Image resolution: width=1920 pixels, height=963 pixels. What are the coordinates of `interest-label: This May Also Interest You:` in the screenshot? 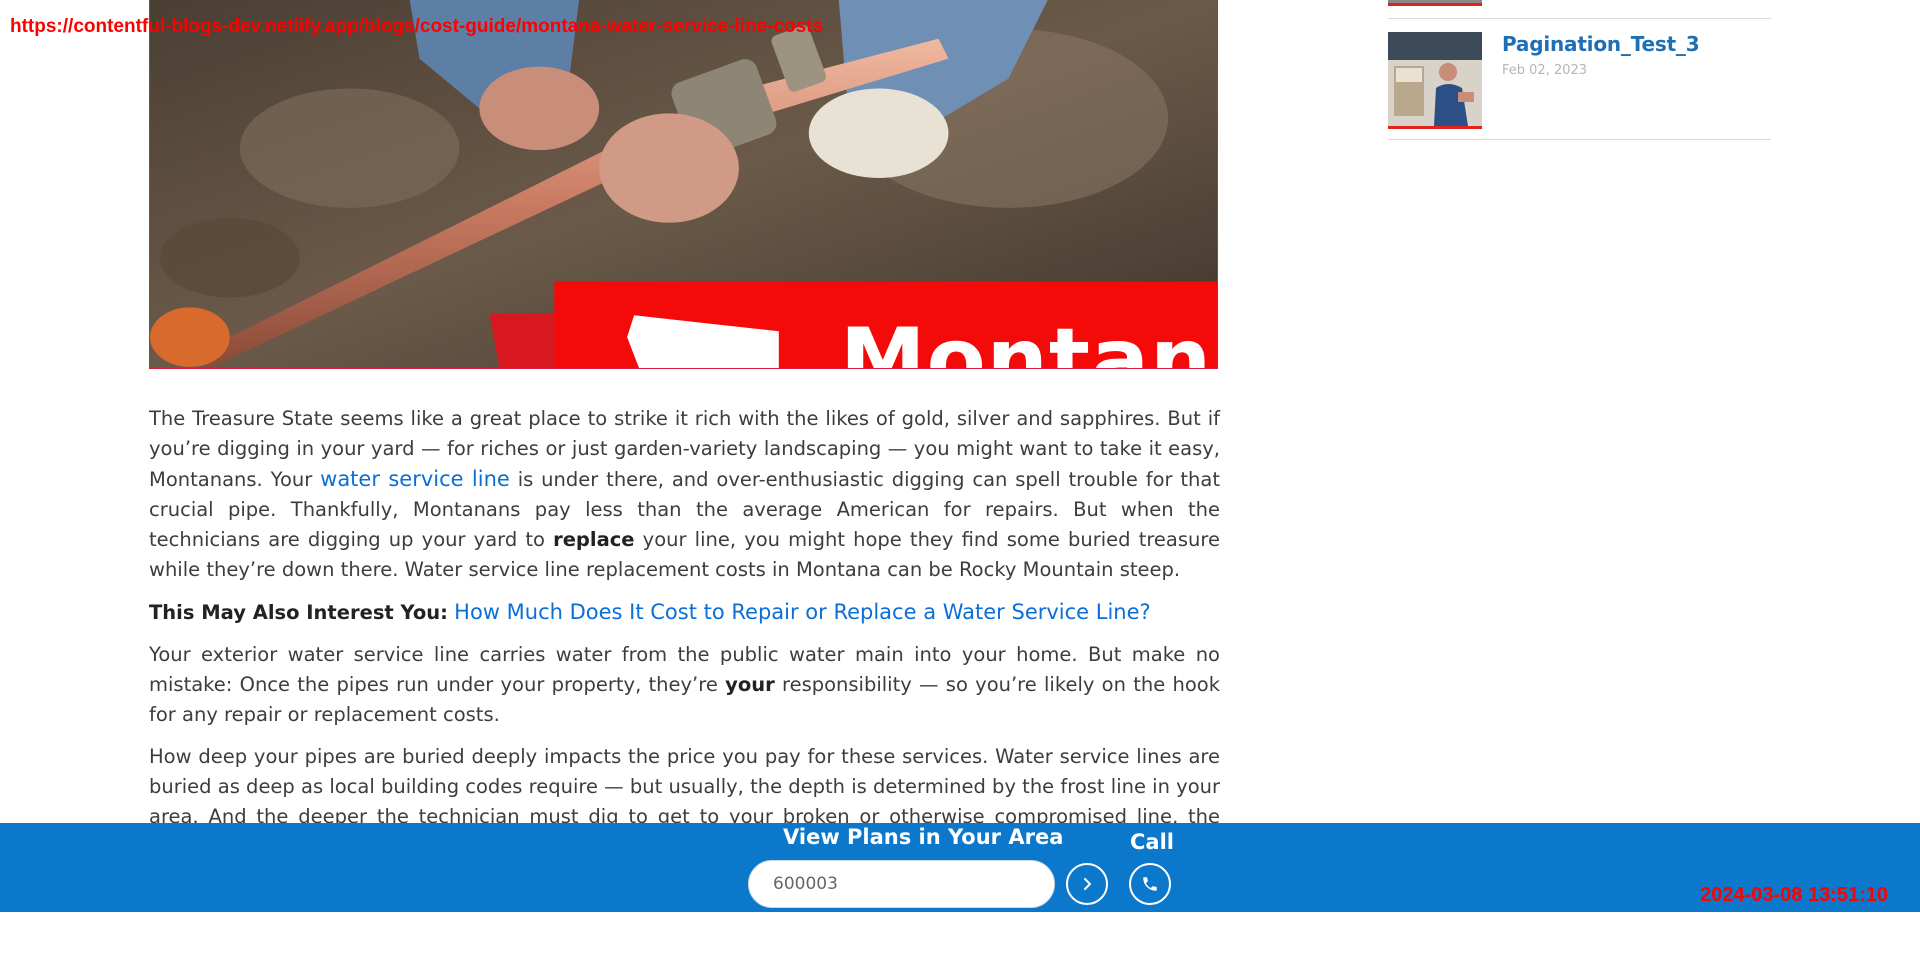 It's located at (298, 612).